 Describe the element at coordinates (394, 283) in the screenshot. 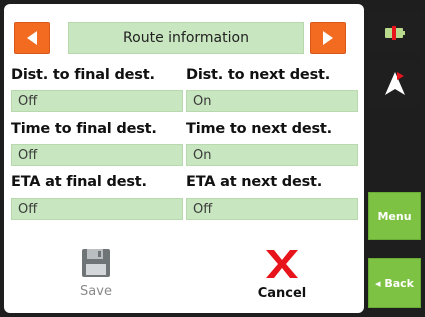

I see `back-button: ◂ Back` at that location.